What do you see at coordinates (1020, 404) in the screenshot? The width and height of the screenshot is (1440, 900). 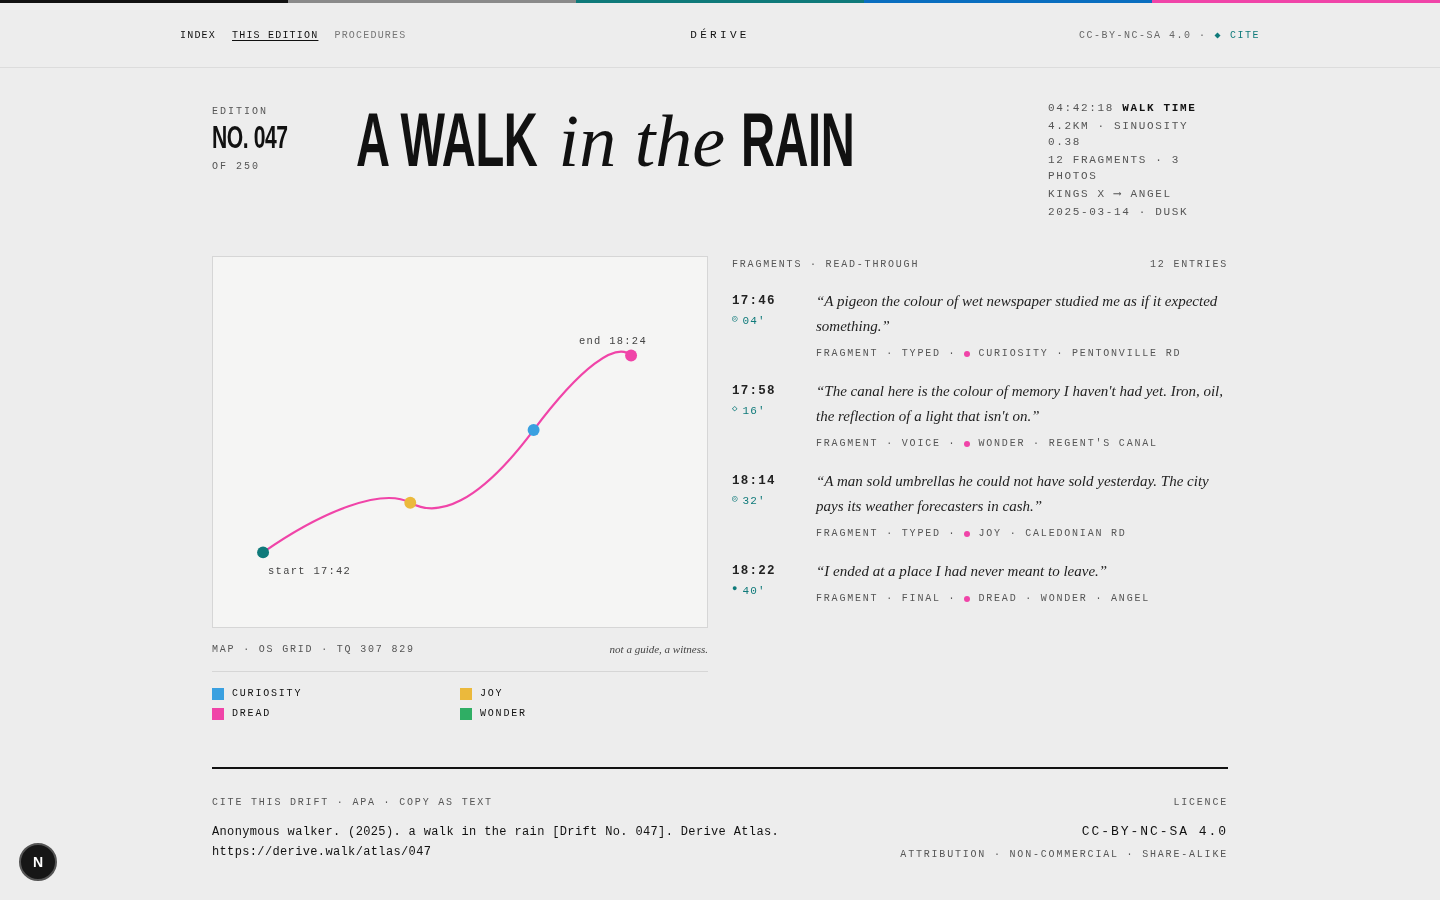 I see `fragment-quote: “The canal here is the colour of memory I haven't had yet. Iron, oil, the reflection of a light that isn't on.”` at bounding box center [1020, 404].